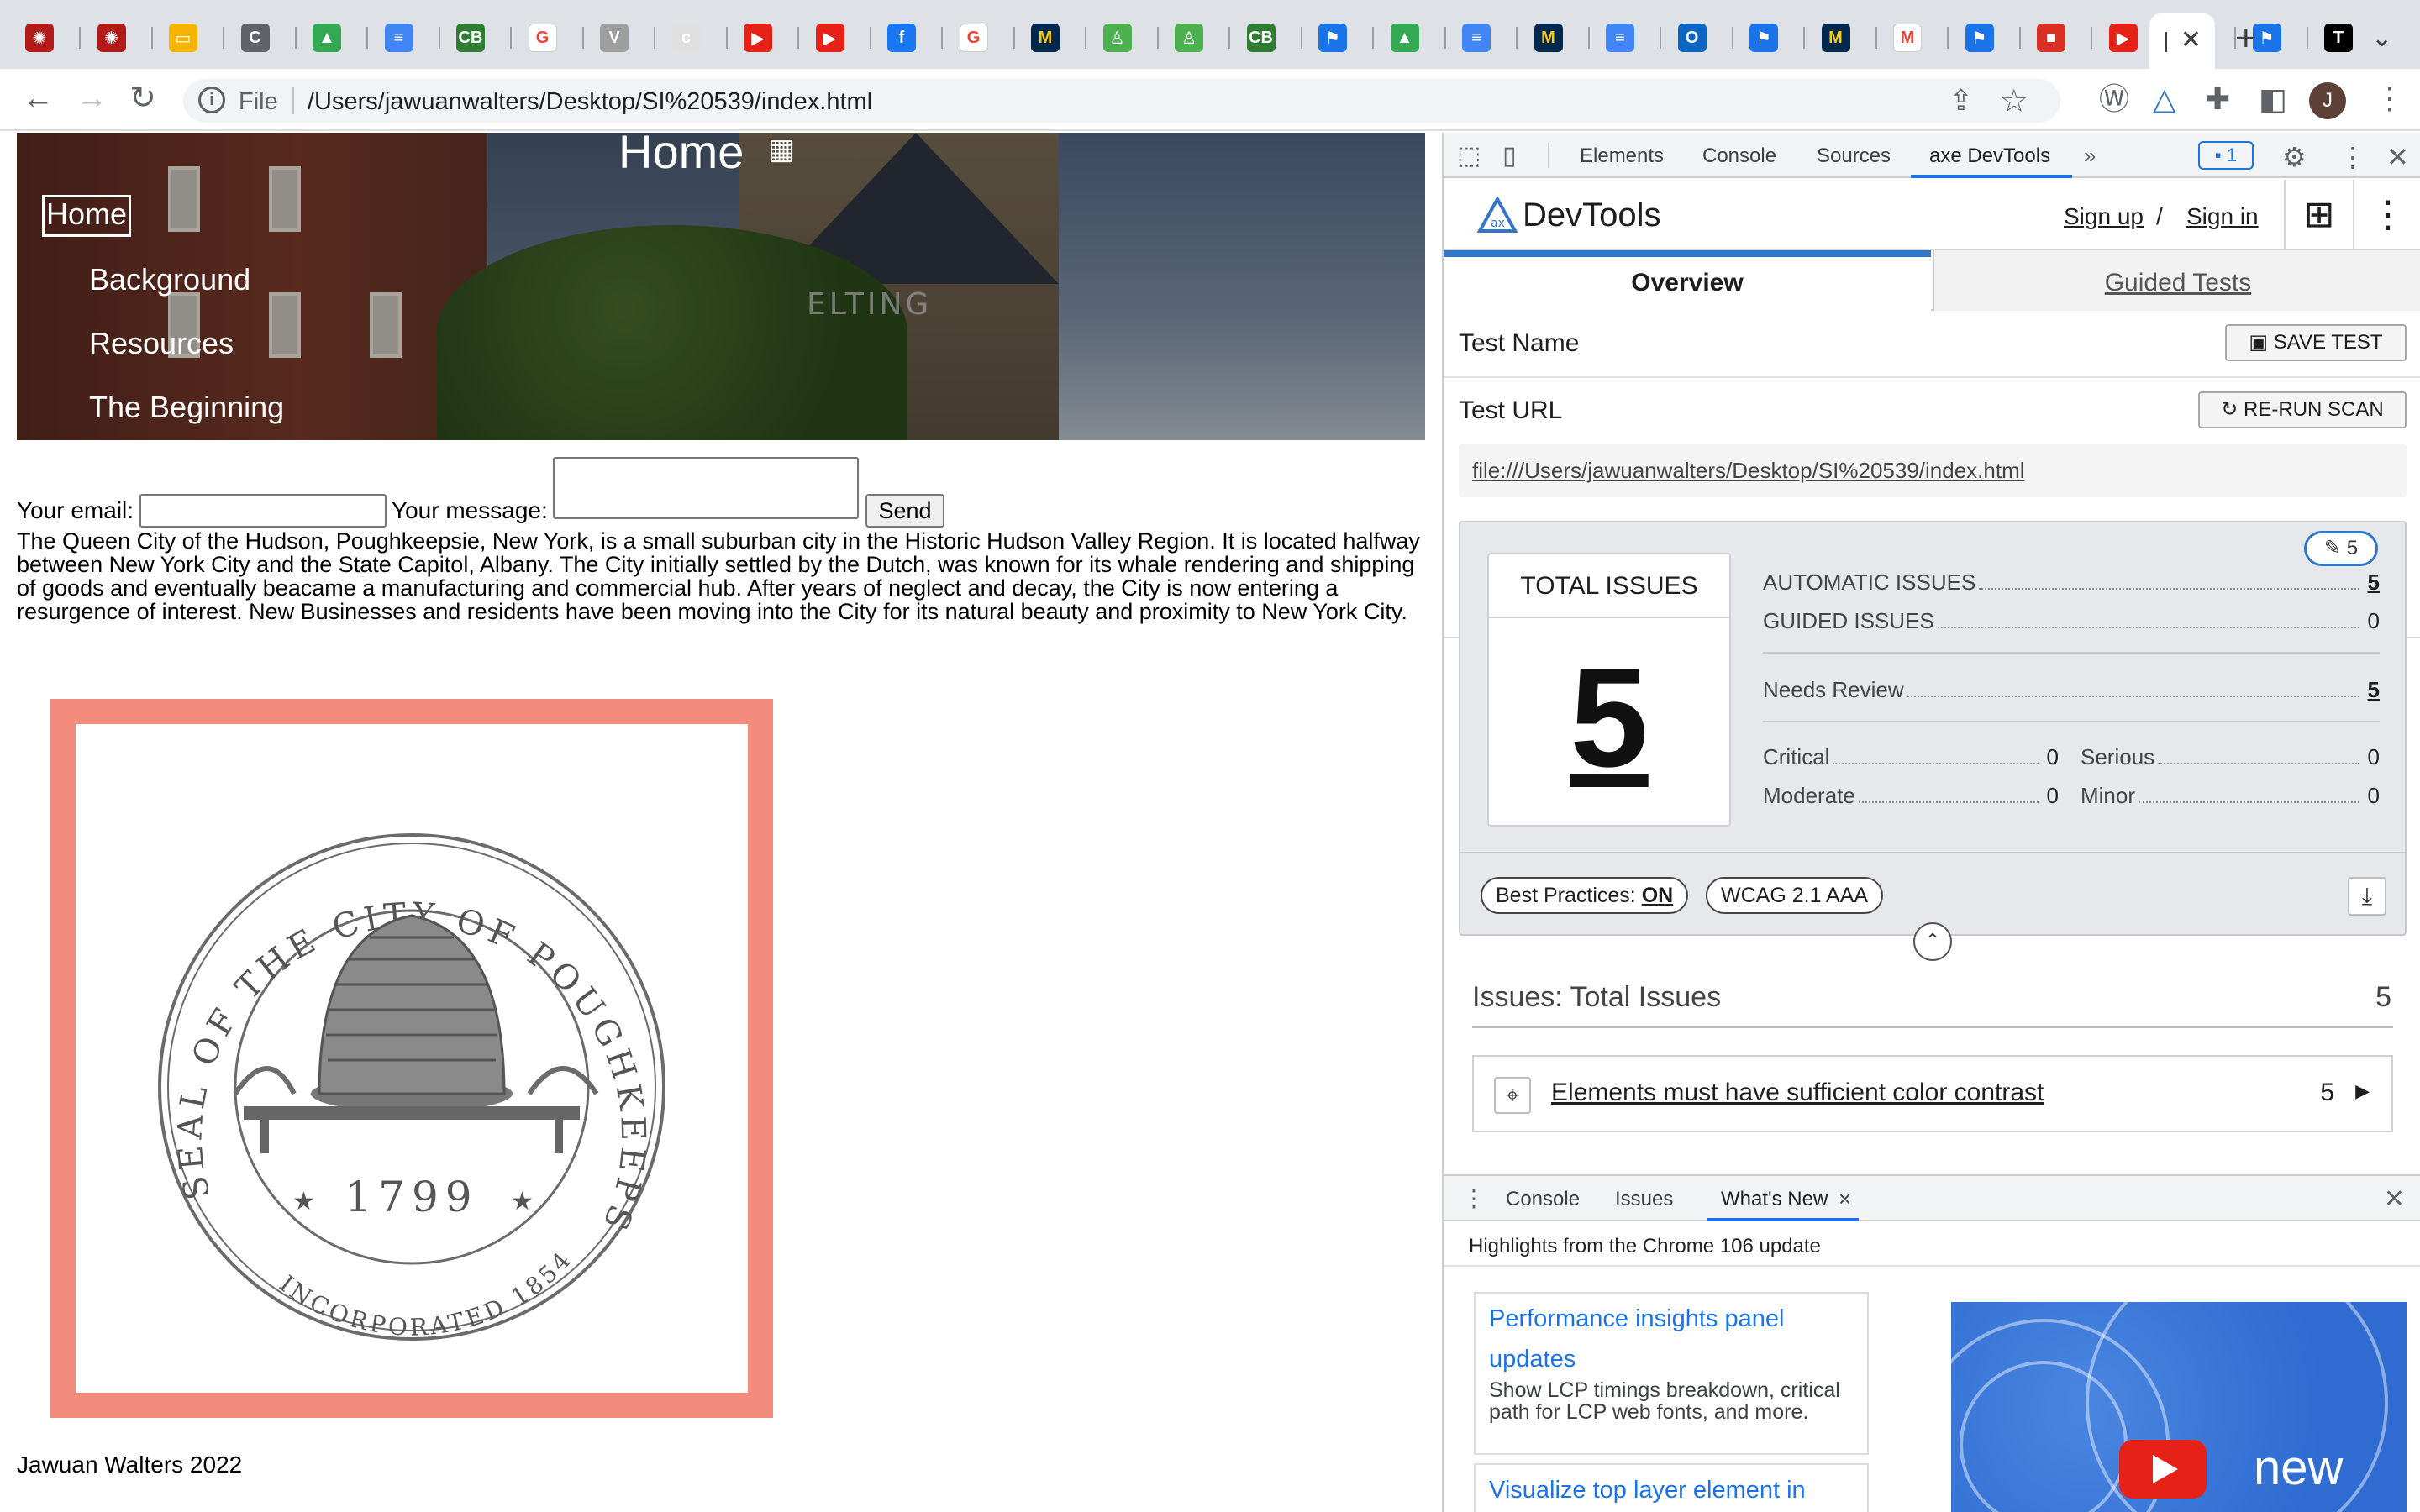  What do you see at coordinates (2341, 548) in the screenshot?
I see `edit-count-pill: ✎ 5` at bounding box center [2341, 548].